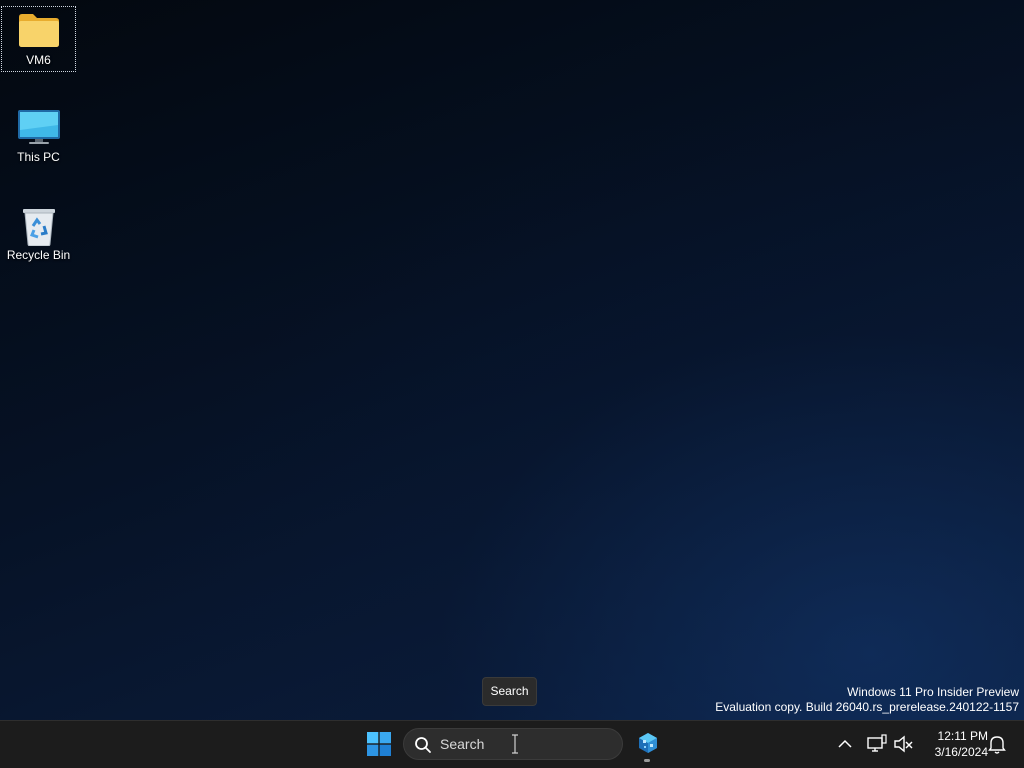 Image resolution: width=1024 pixels, height=768 pixels. I want to click on folder-icon, so click(39, 30).